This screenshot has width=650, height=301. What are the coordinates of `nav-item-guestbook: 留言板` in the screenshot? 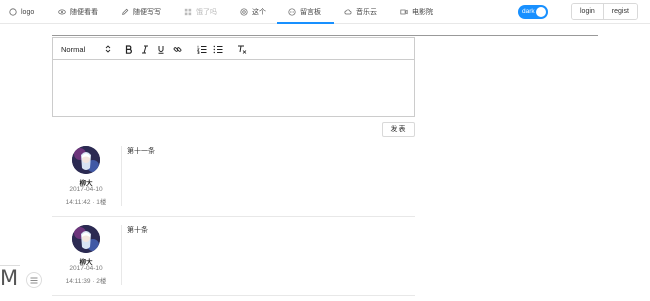 It's located at (304, 12).